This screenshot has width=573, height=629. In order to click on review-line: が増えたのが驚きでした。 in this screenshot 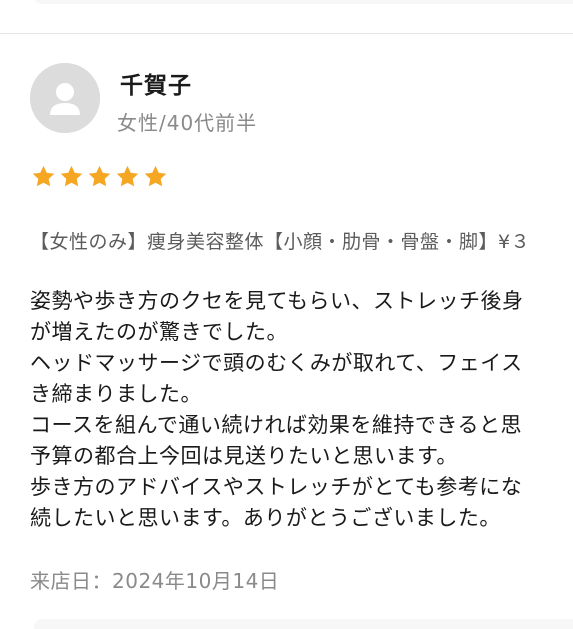, I will do `click(159, 332)`.